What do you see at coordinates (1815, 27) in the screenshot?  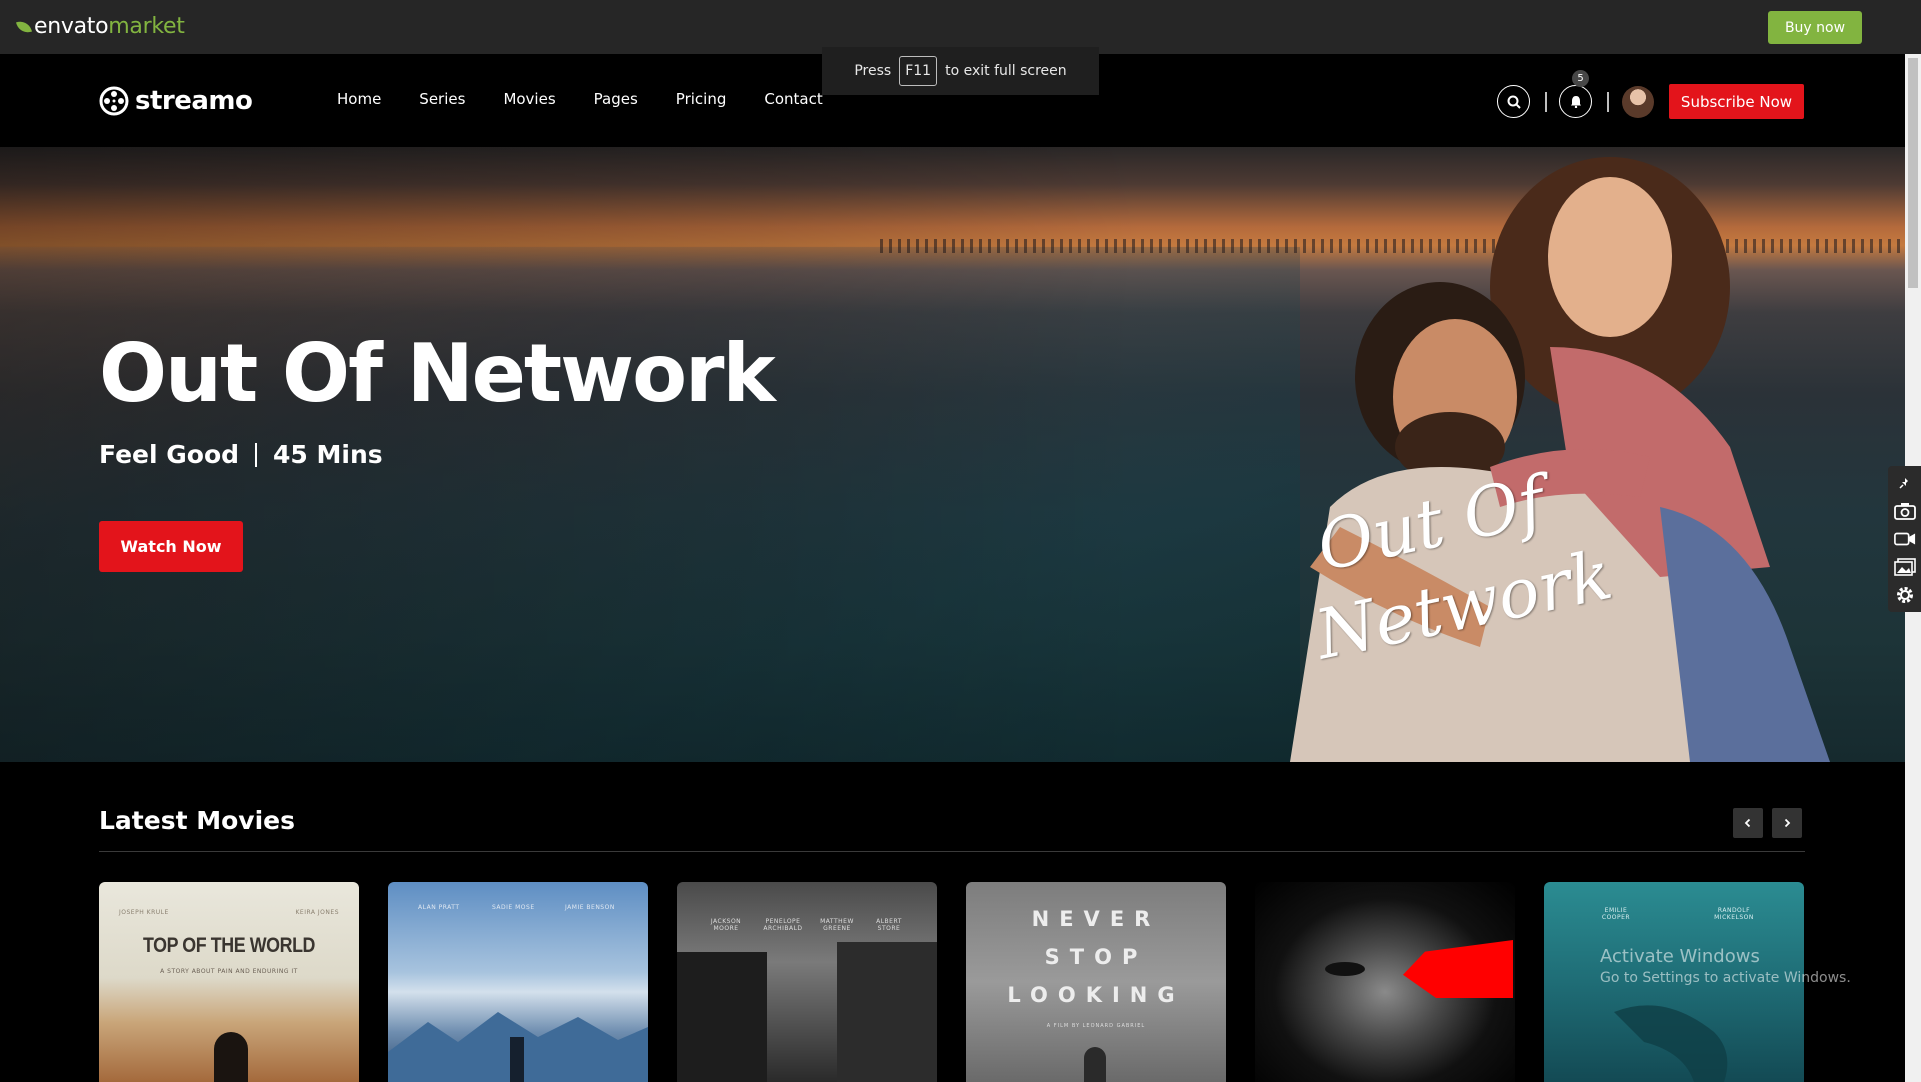 I see `buy-now-button: Buy now` at bounding box center [1815, 27].